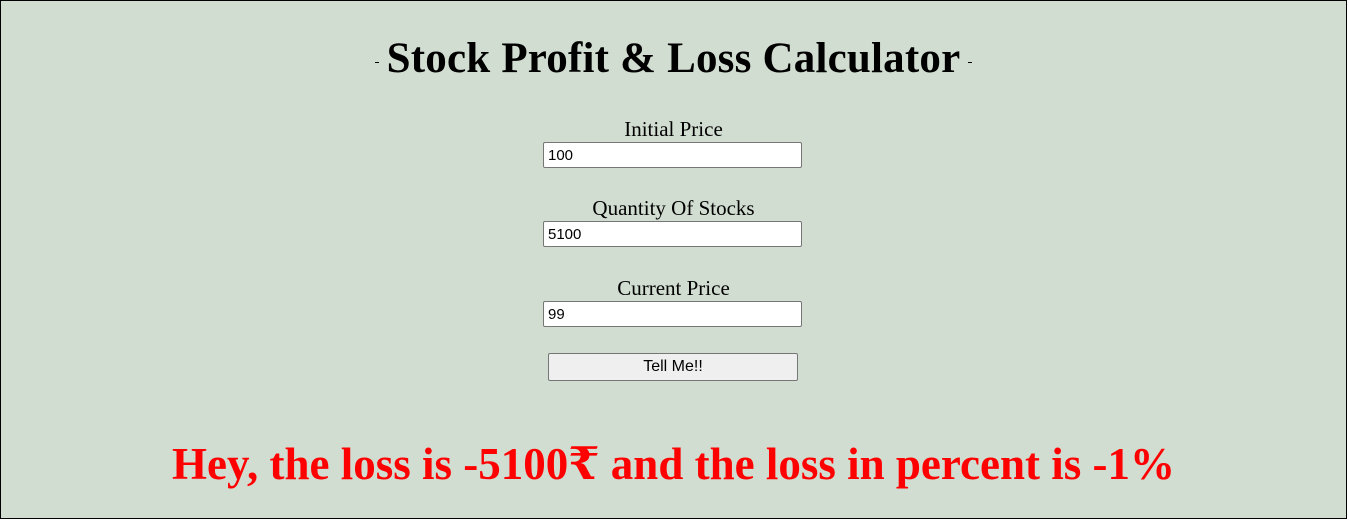  What do you see at coordinates (673, 129) in the screenshot?
I see `initial-price-label: Initial Price` at bounding box center [673, 129].